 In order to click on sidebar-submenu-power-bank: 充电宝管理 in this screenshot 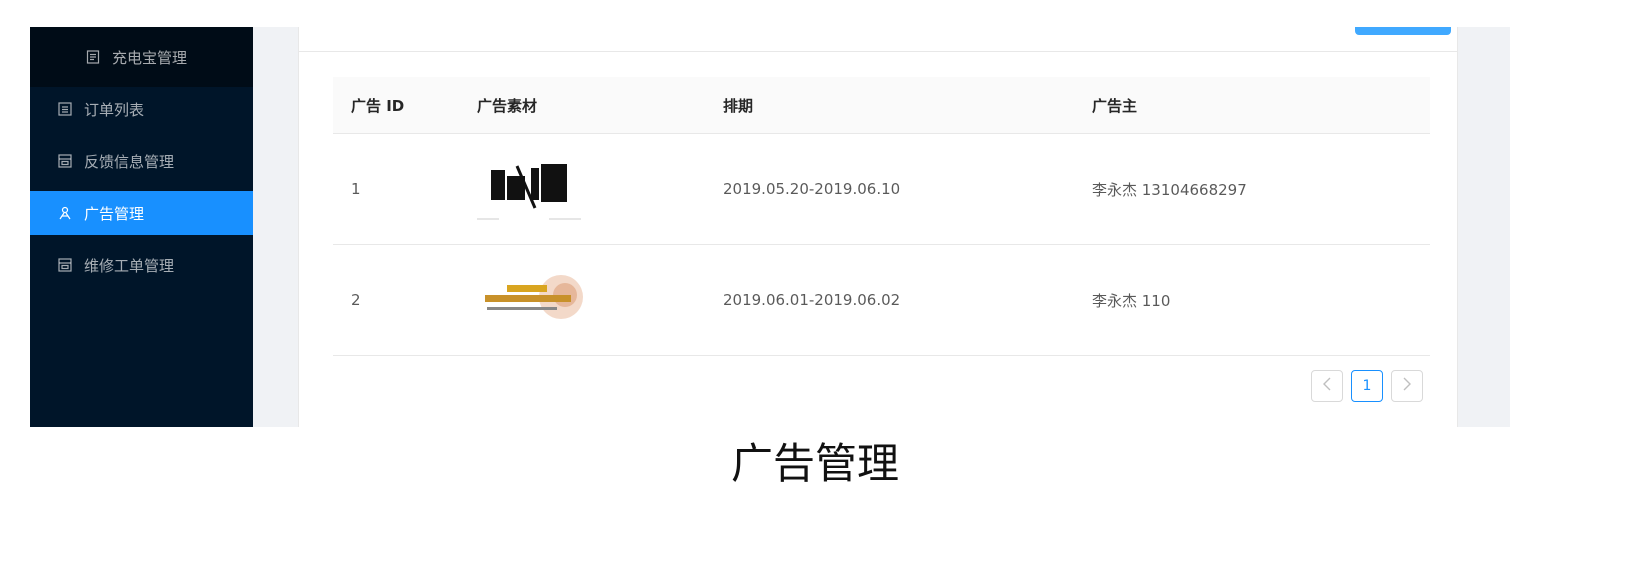, I will do `click(141, 57)`.